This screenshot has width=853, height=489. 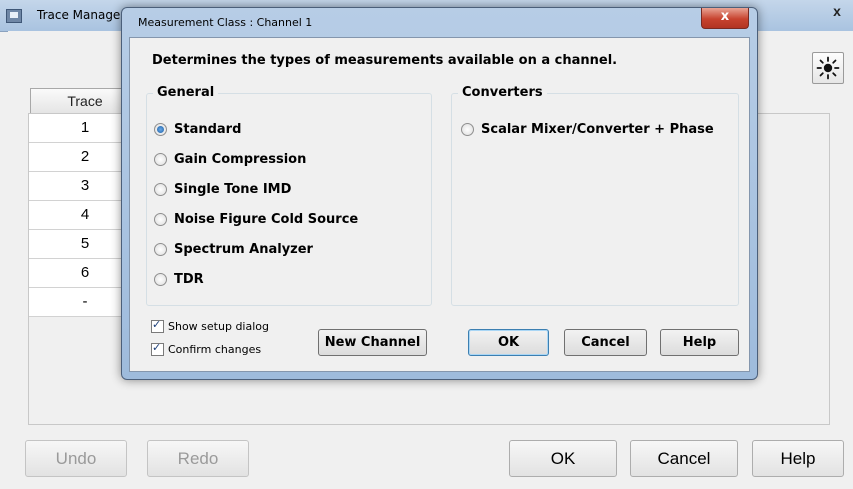 I want to click on dialog-cancel-button: Cancel, so click(x=605, y=342).